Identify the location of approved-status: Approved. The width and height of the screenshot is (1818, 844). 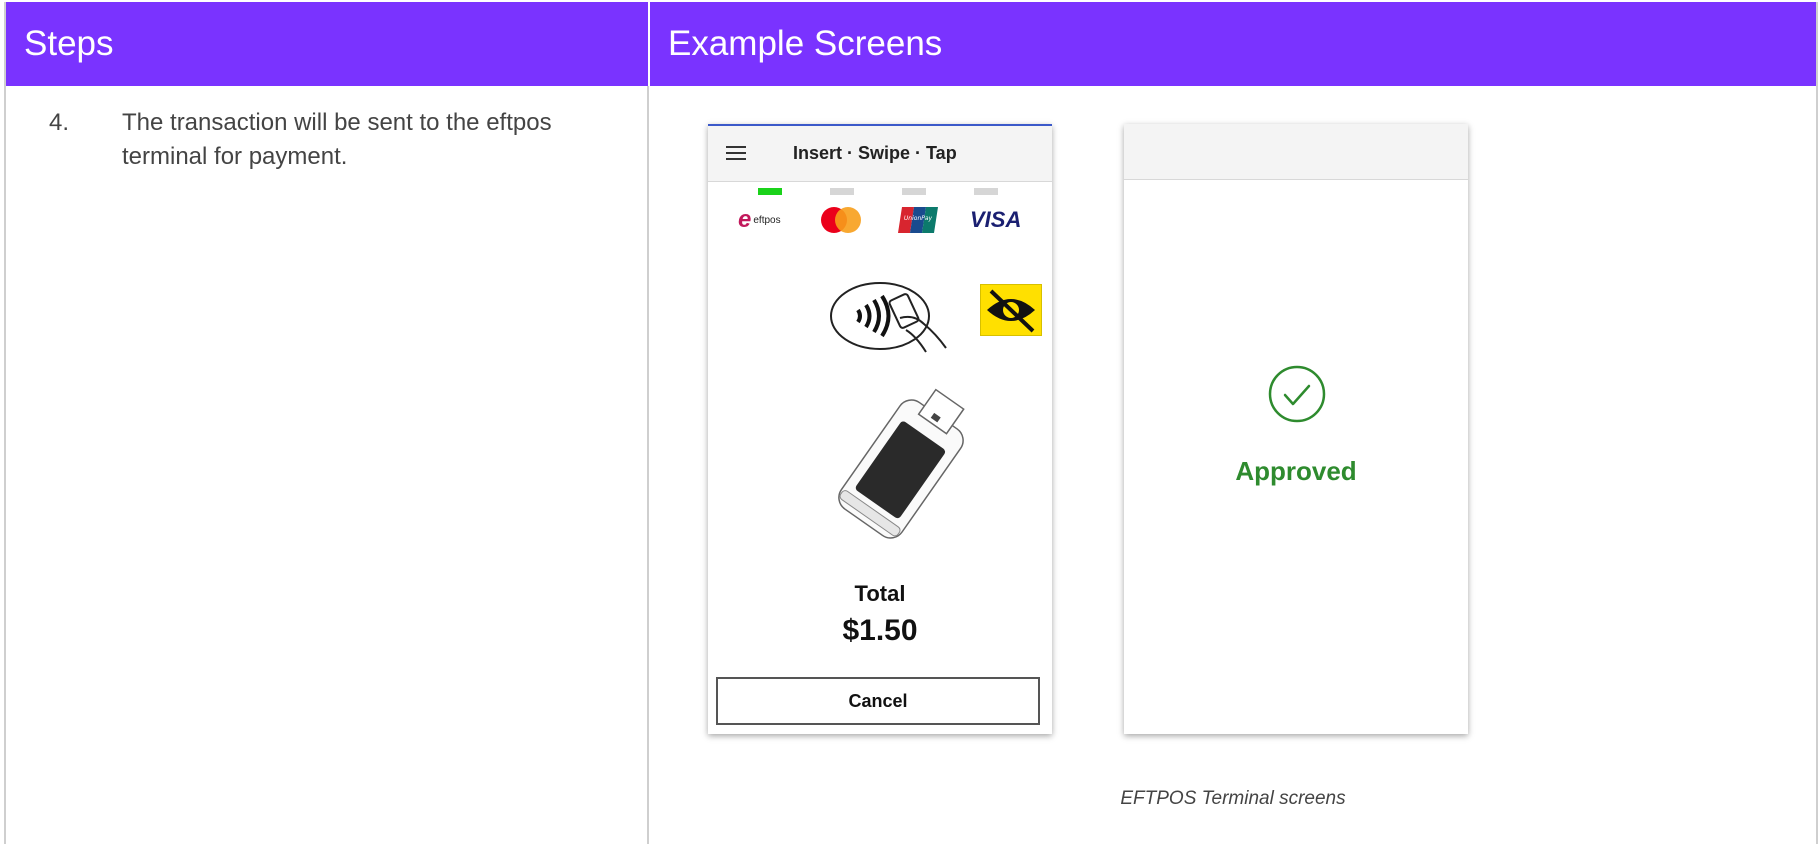
(1296, 471).